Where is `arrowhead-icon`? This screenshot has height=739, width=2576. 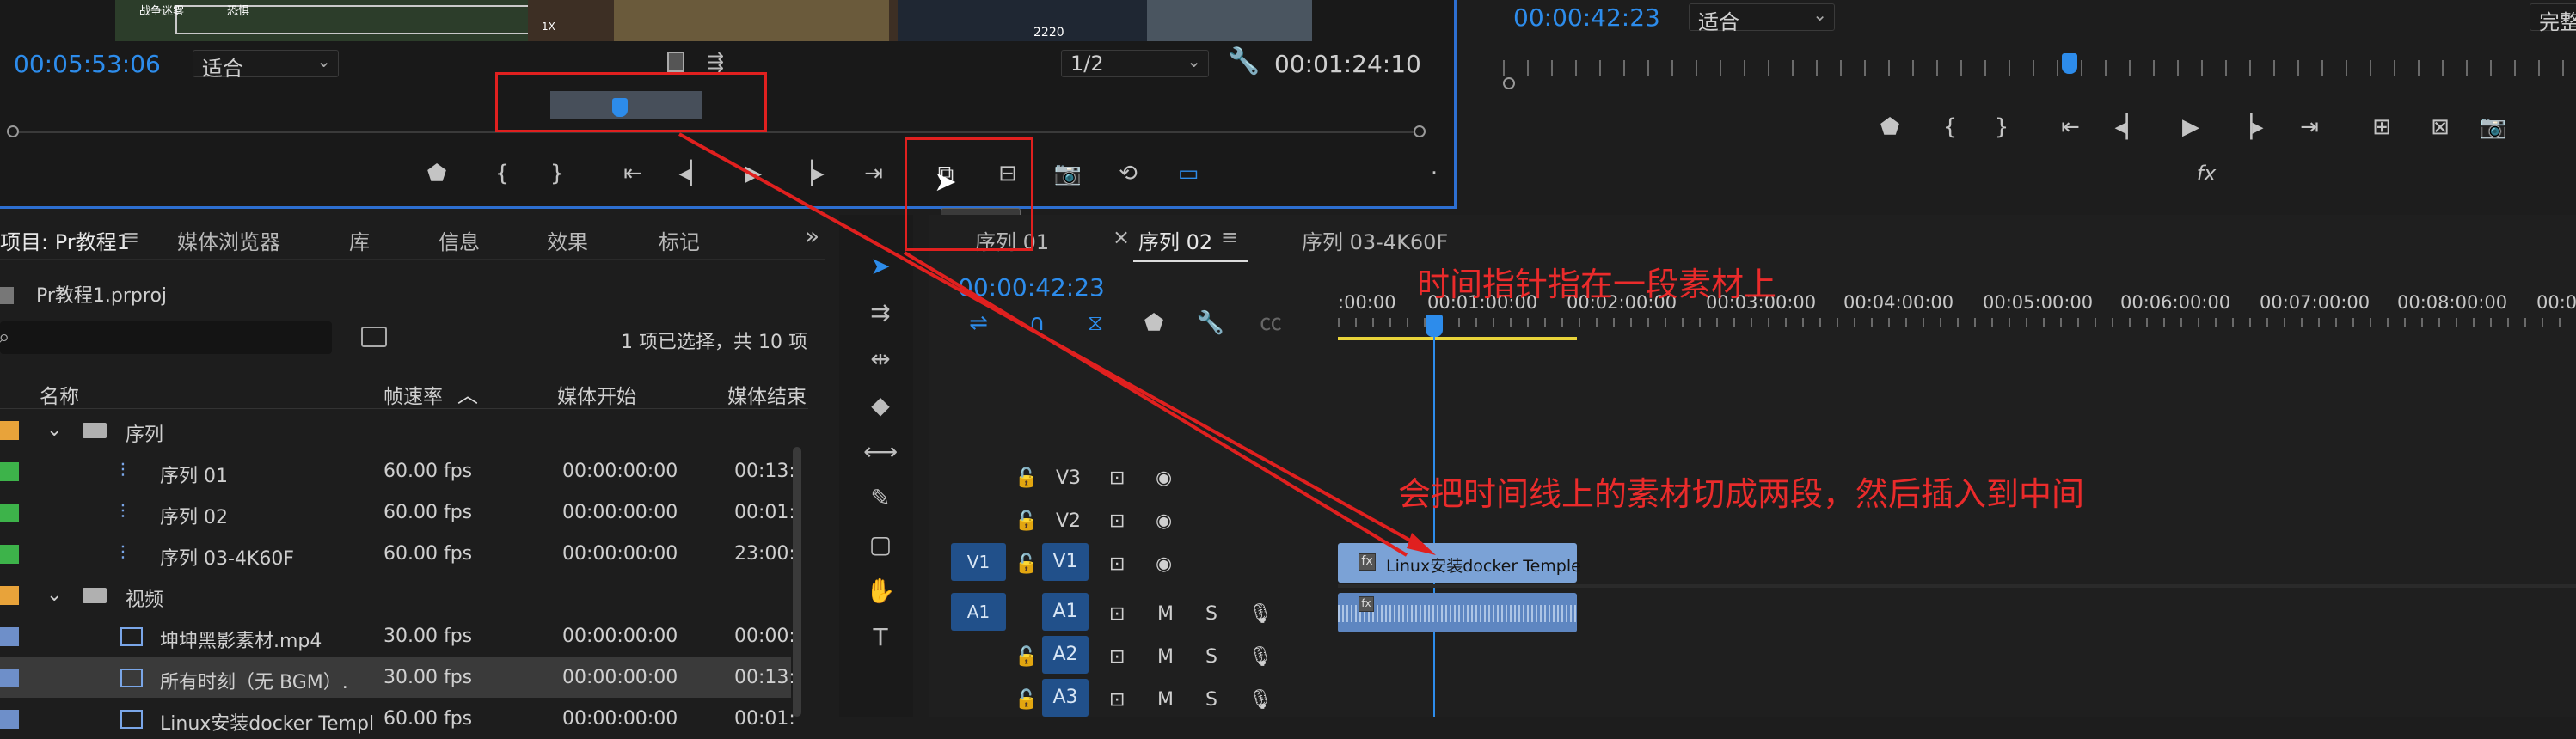
arrowhead-icon is located at coordinates (1421, 544).